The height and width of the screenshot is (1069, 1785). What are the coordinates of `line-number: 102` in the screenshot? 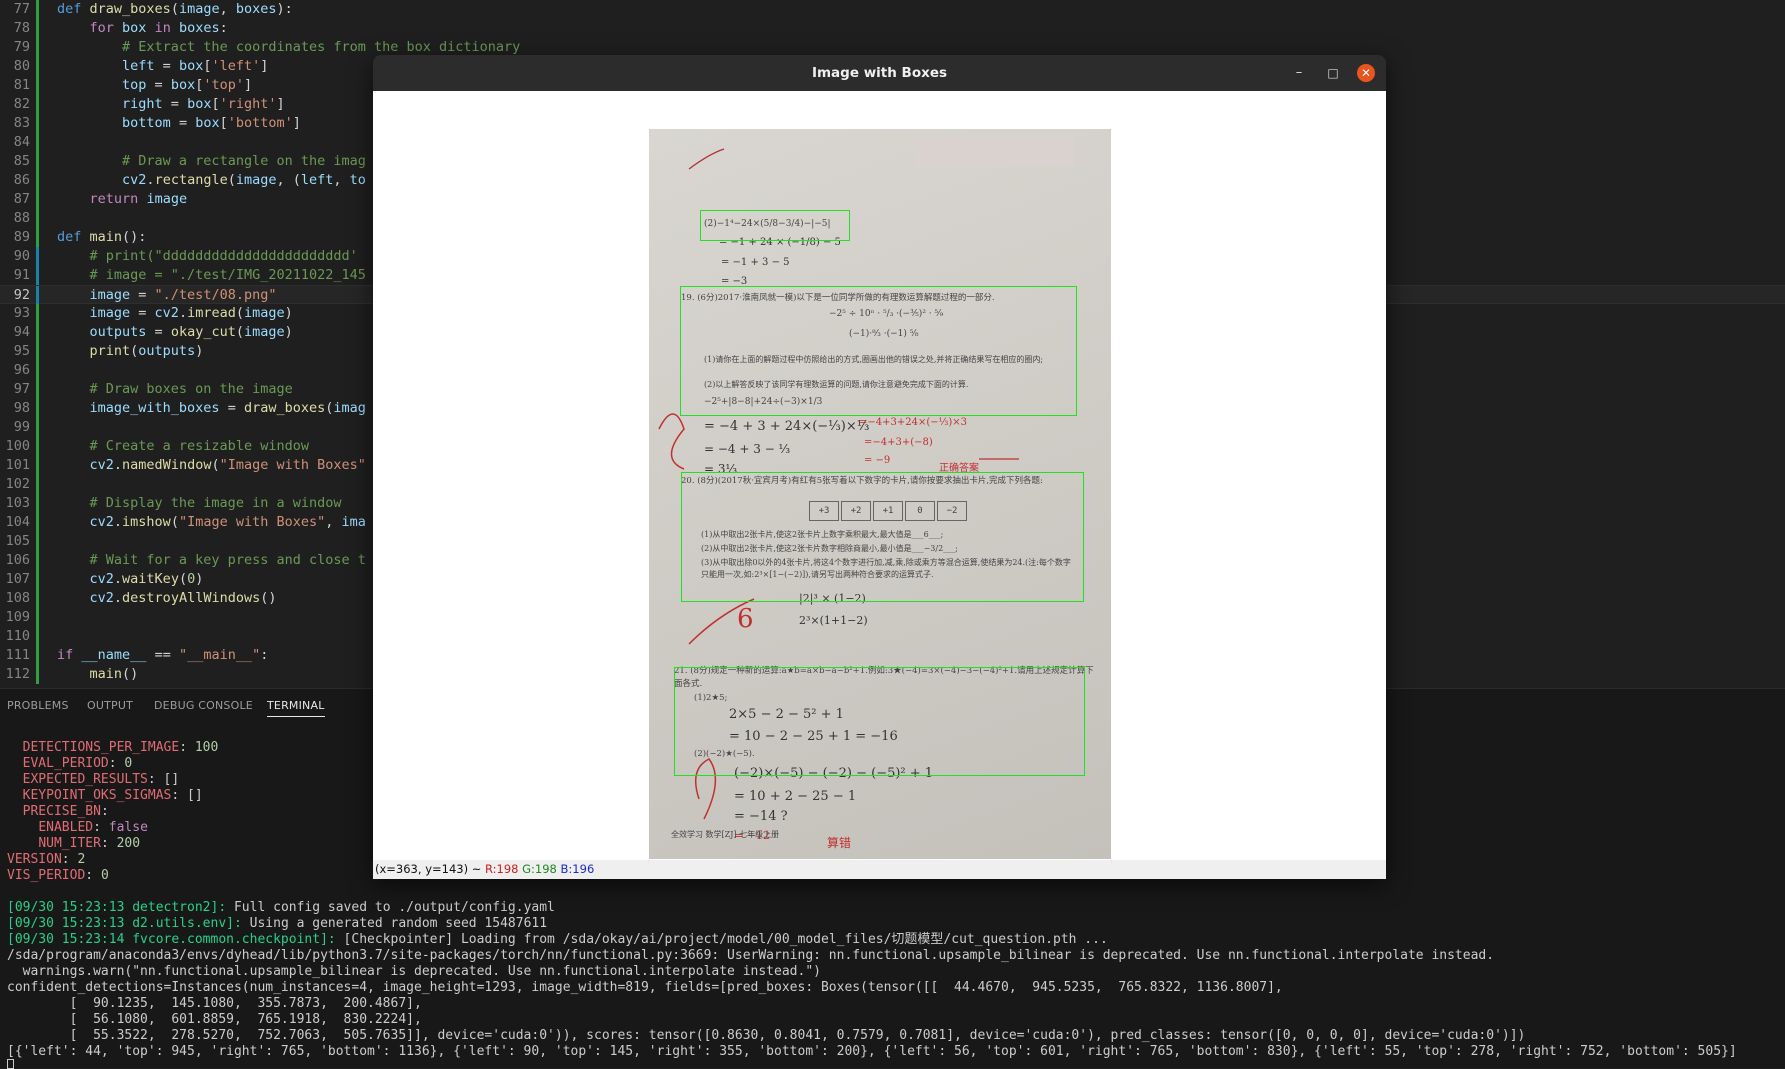 It's located at (17, 484).